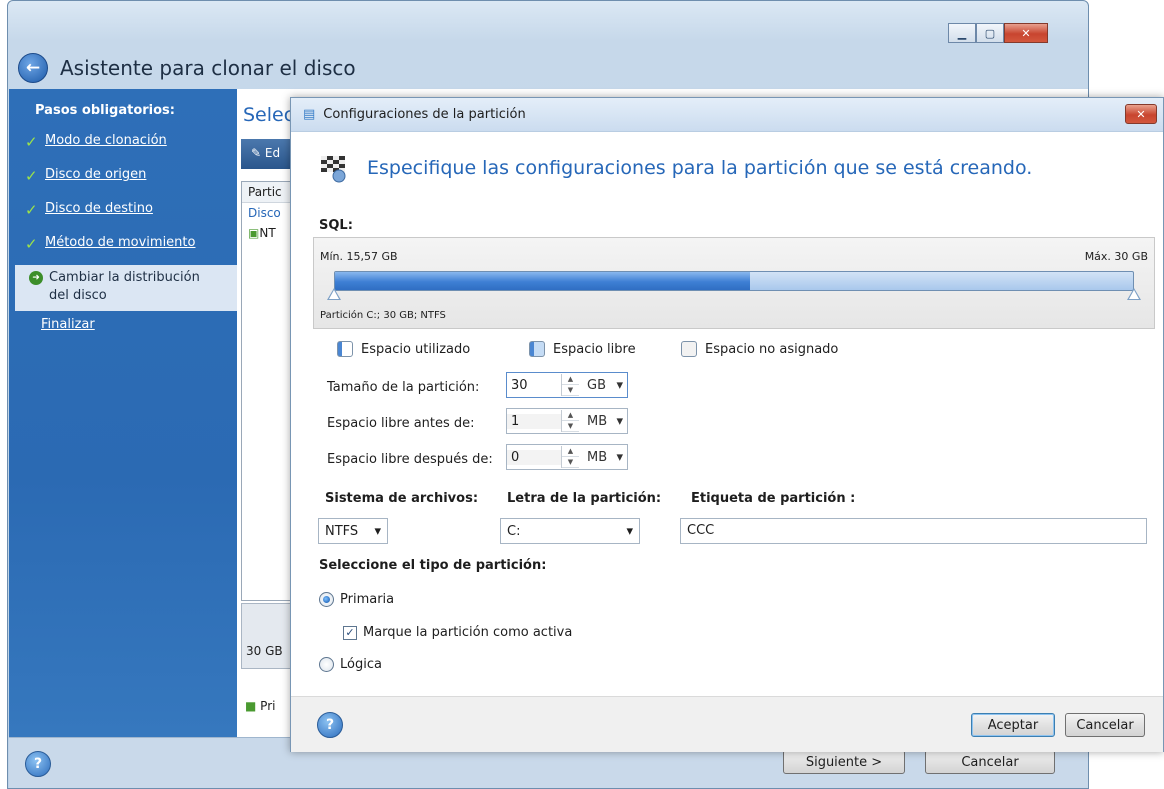  I want to click on before-label: Espacio libre antes de:, so click(401, 423).